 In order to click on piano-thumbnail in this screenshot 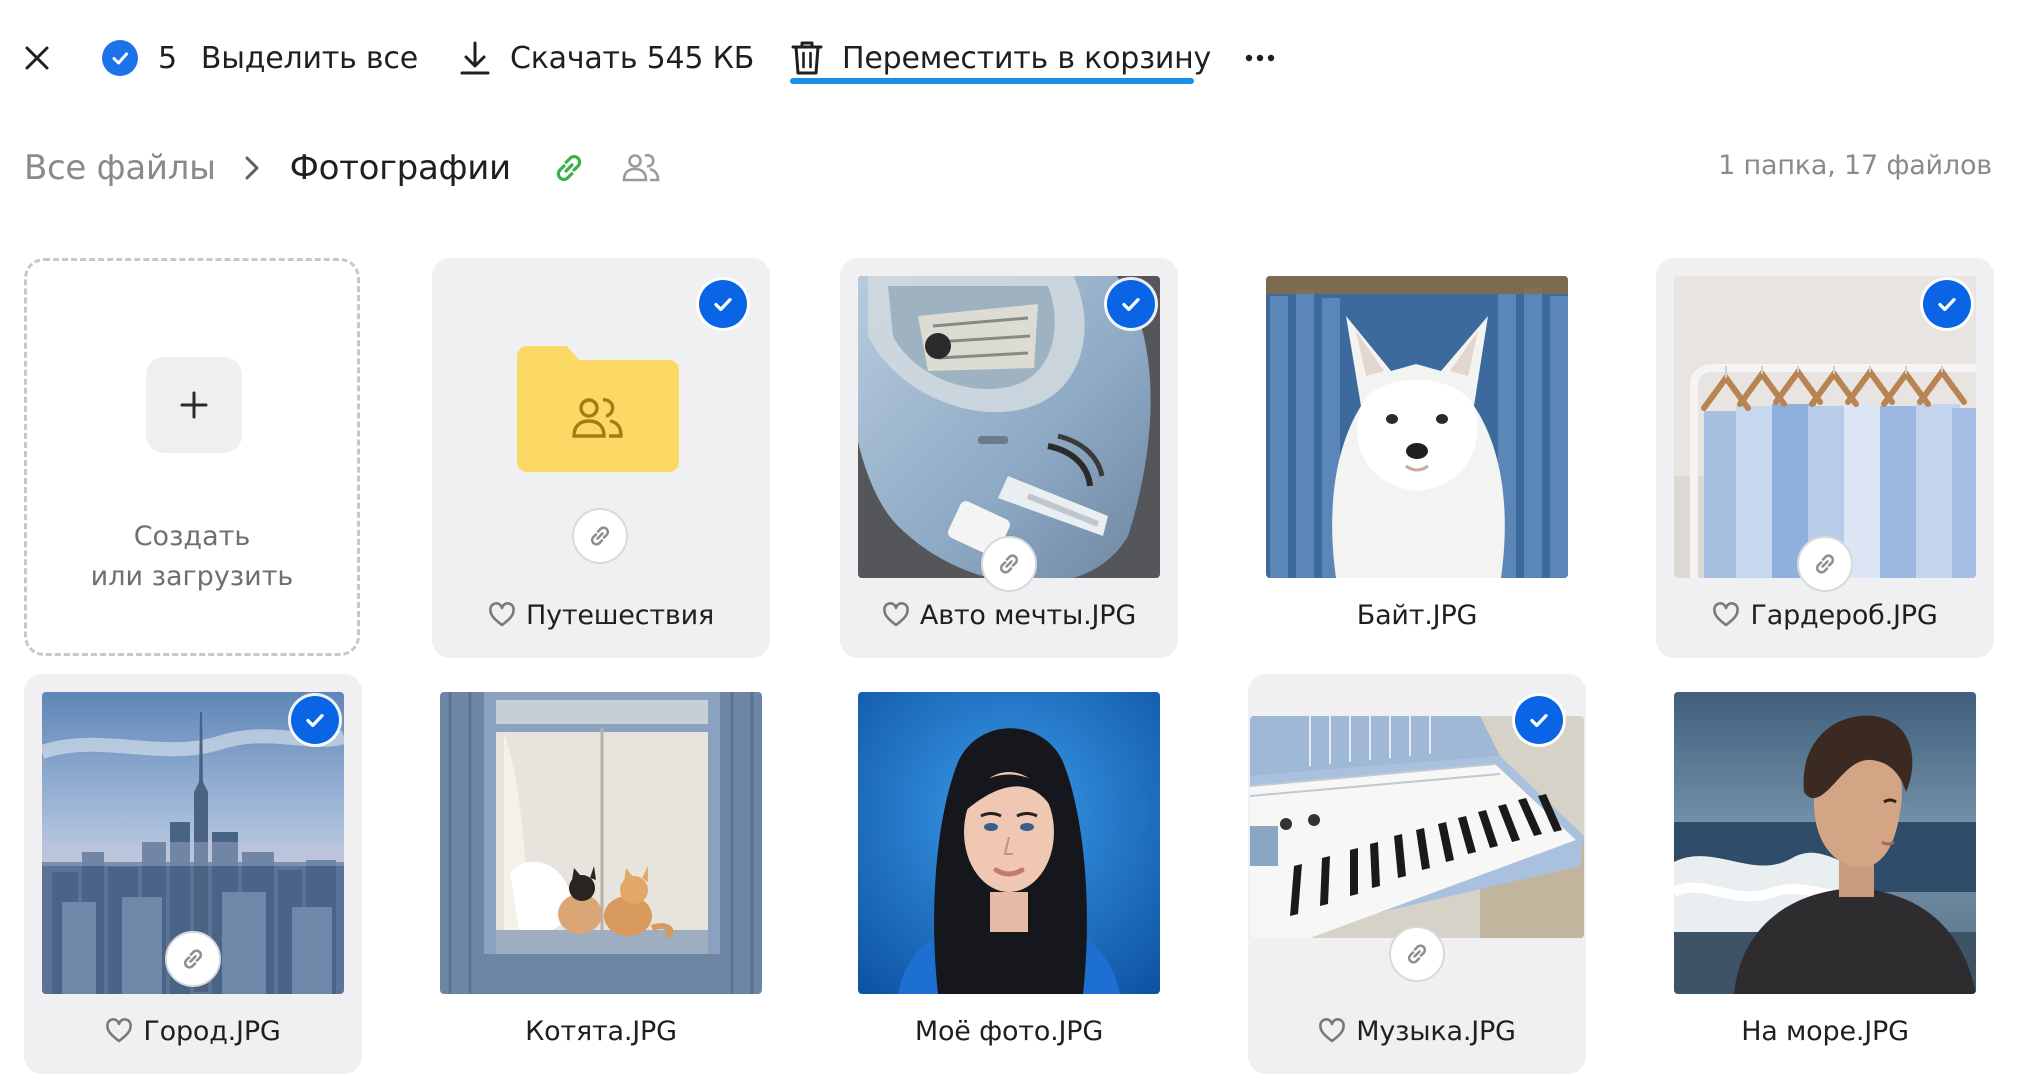, I will do `click(1417, 827)`.